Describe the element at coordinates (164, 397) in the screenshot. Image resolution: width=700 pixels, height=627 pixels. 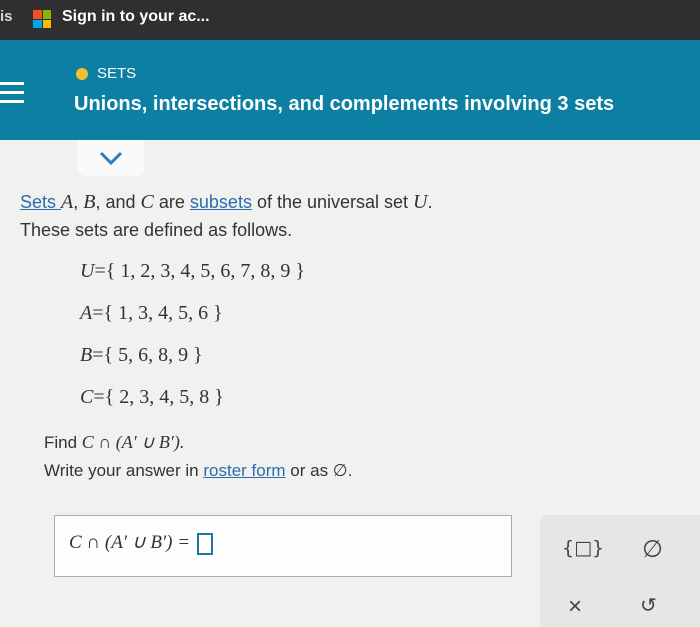
I see `set-elements: { 2, 3, 4, 5, 8 }` at that location.